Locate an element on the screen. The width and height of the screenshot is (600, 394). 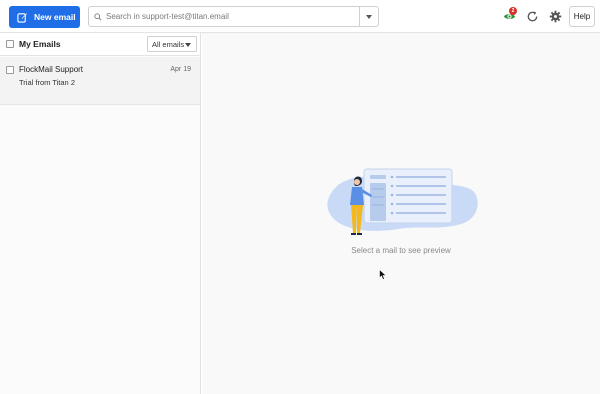
empty-preview-illustration is located at coordinates (402, 201).